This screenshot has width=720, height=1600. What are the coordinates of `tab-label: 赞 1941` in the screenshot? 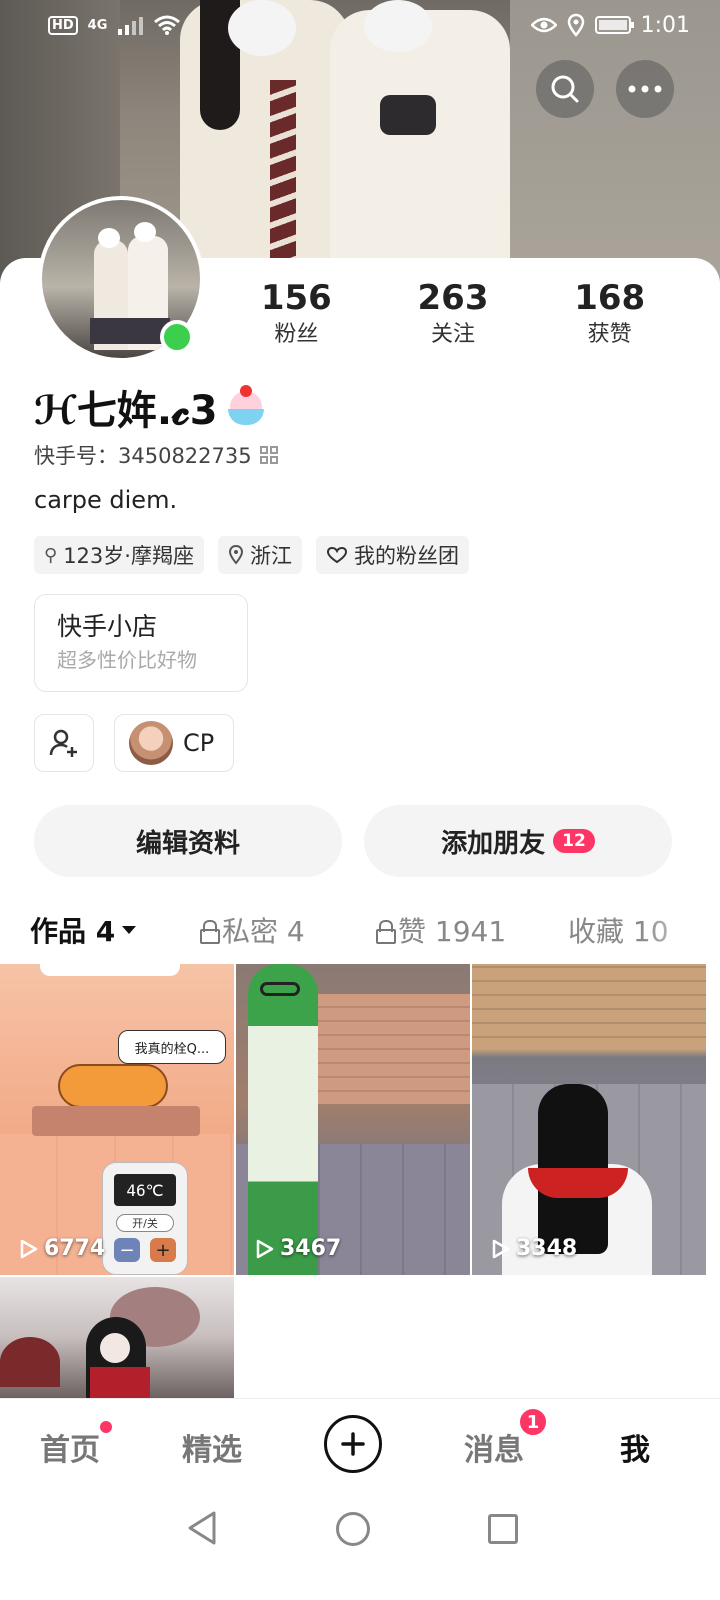 It's located at (452, 931).